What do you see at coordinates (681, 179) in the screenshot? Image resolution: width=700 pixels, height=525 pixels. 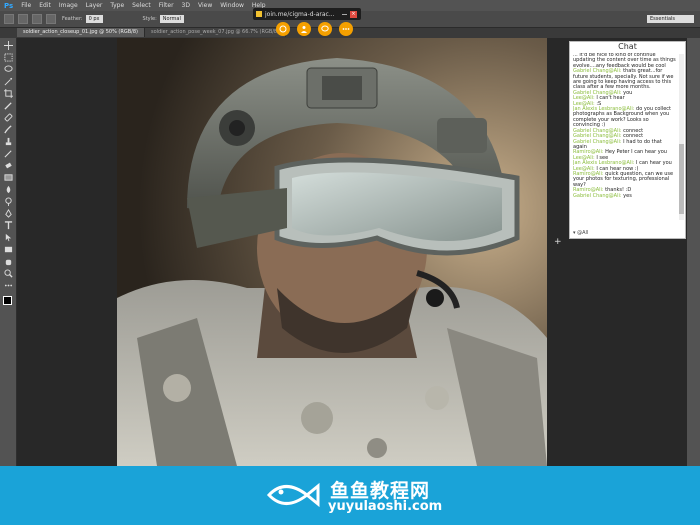 I see `chat-scrollbar-thumb` at bounding box center [681, 179].